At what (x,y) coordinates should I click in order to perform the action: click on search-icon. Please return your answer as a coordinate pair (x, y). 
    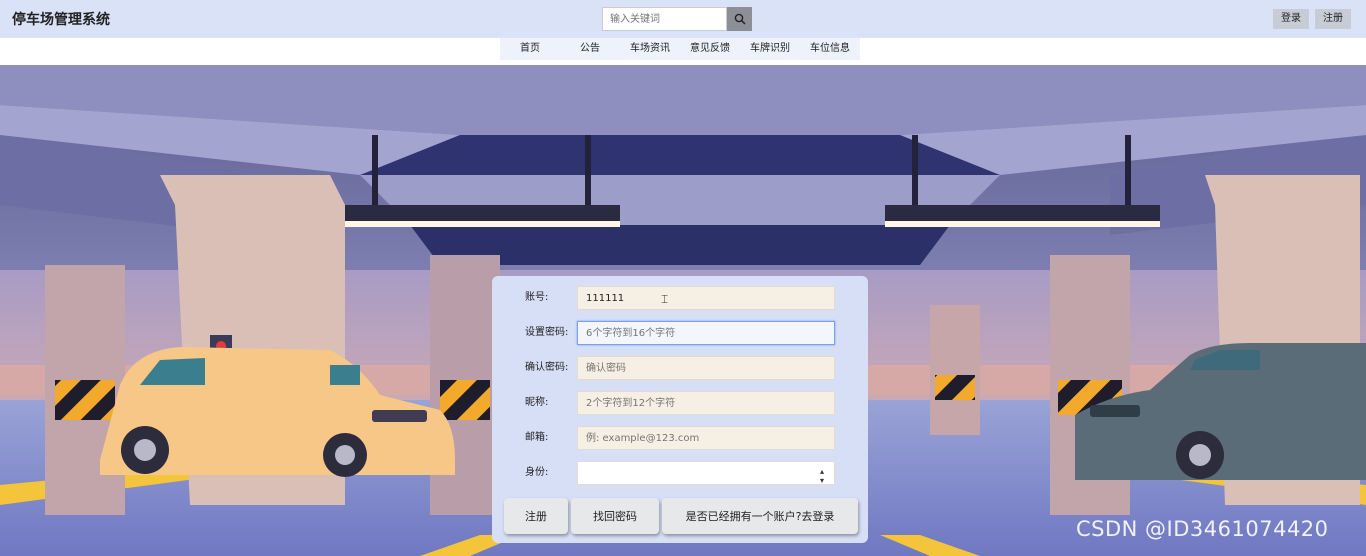
    Looking at the image, I should click on (740, 19).